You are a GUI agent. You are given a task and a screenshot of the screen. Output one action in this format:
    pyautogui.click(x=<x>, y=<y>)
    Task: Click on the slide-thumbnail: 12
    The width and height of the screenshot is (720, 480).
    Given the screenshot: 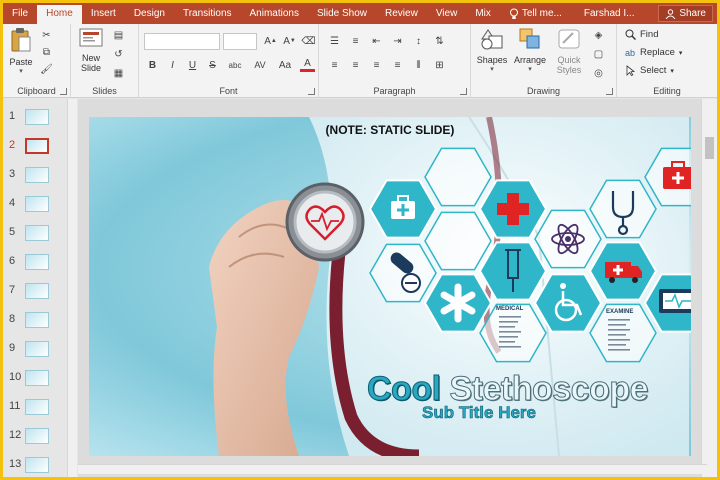 What is the action you would take?
    pyautogui.click(x=34, y=437)
    